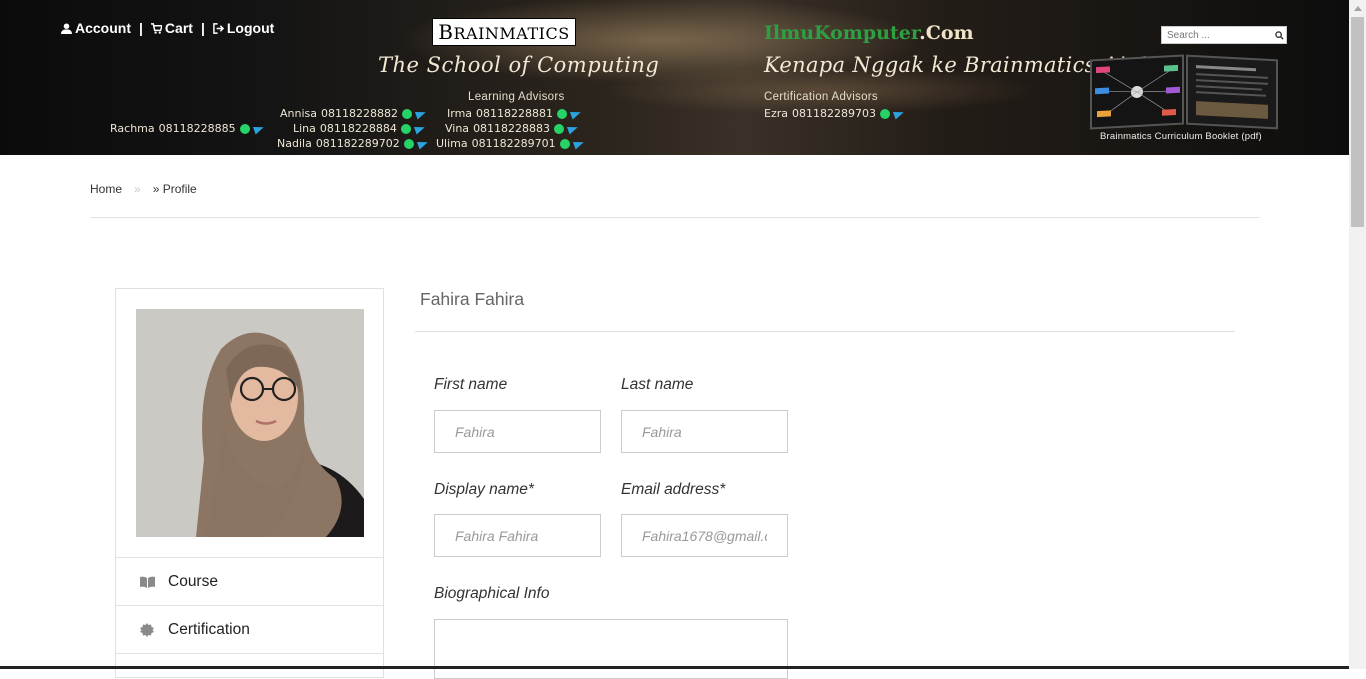  I want to click on advisor-ezra: Ezra 081182289703, so click(835, 113).